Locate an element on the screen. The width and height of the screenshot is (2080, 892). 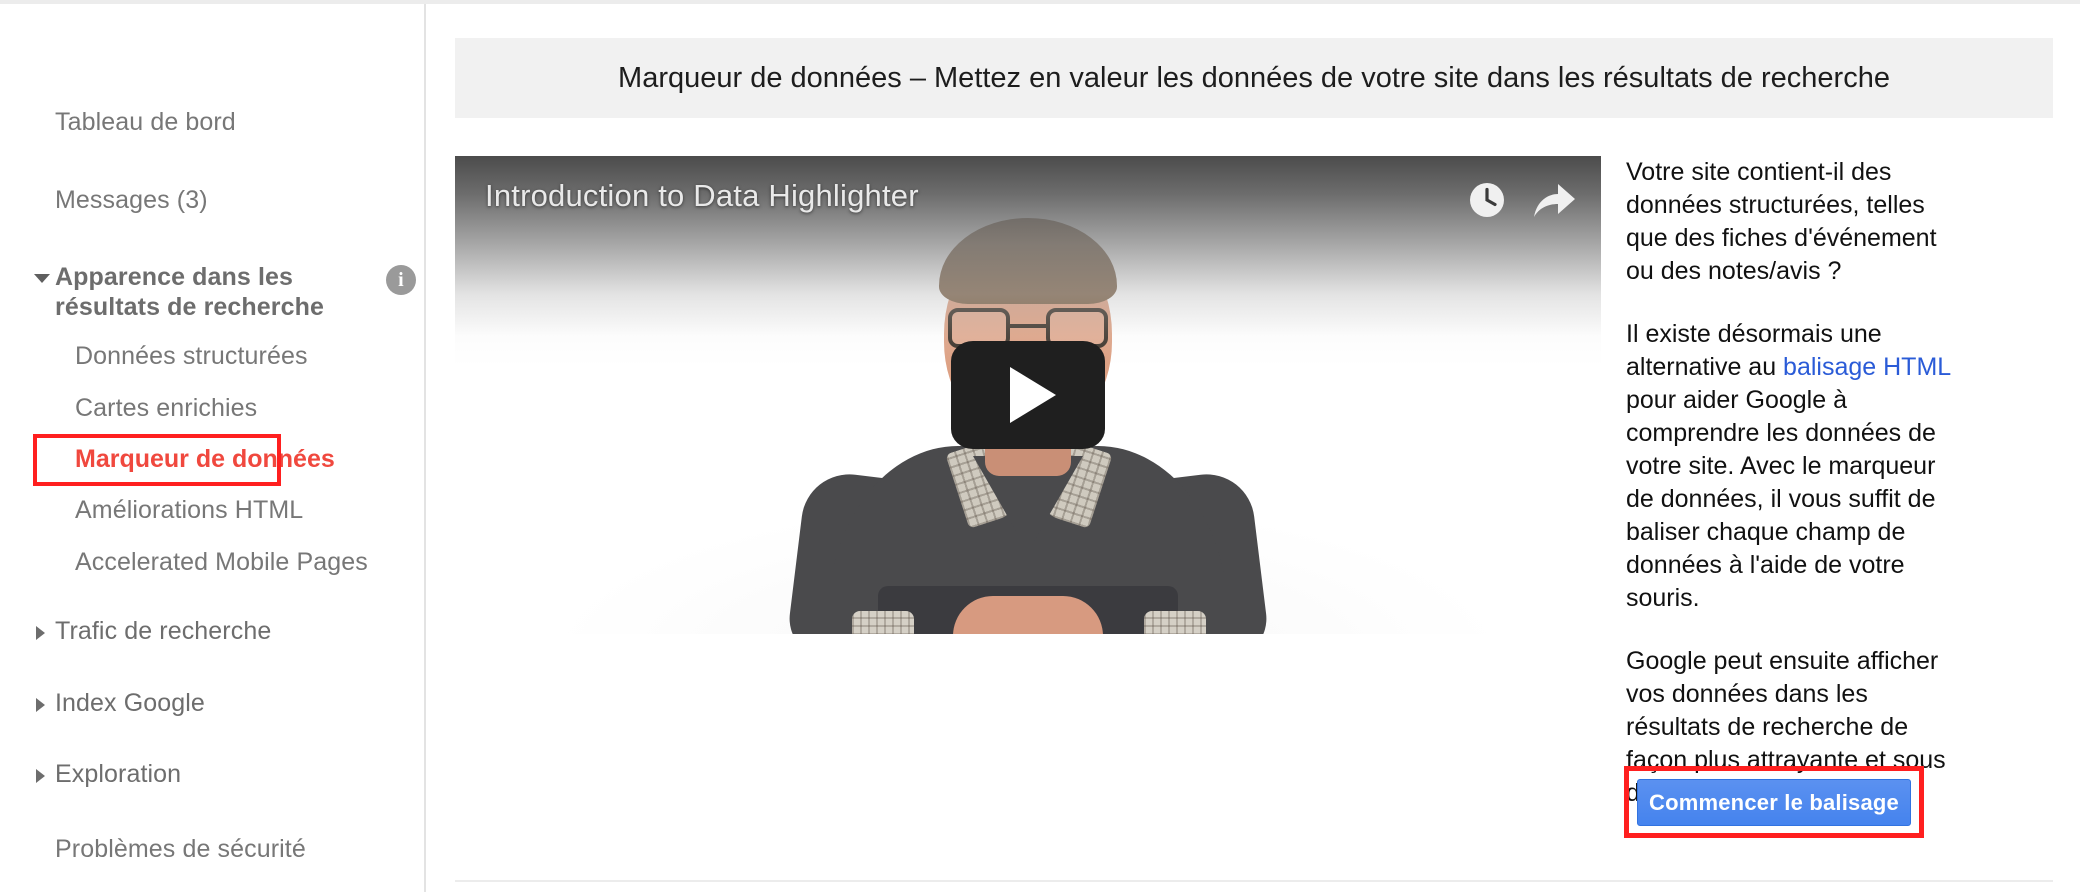
sidebar-item-crawl: Exploration is located at coordinates (212, 775).